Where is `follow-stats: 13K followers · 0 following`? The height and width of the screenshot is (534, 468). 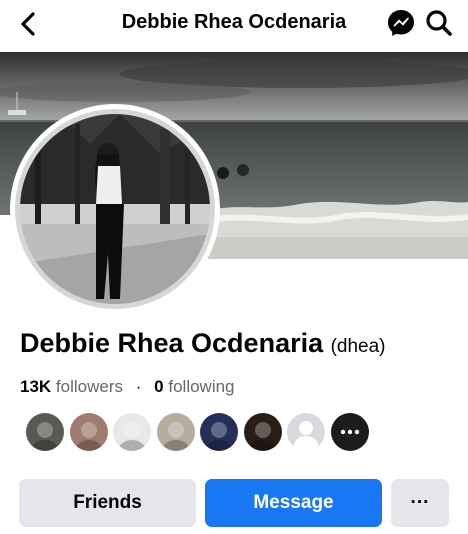
follow-stats: 13K followers · 0 following is located at coordinates (127, 387).